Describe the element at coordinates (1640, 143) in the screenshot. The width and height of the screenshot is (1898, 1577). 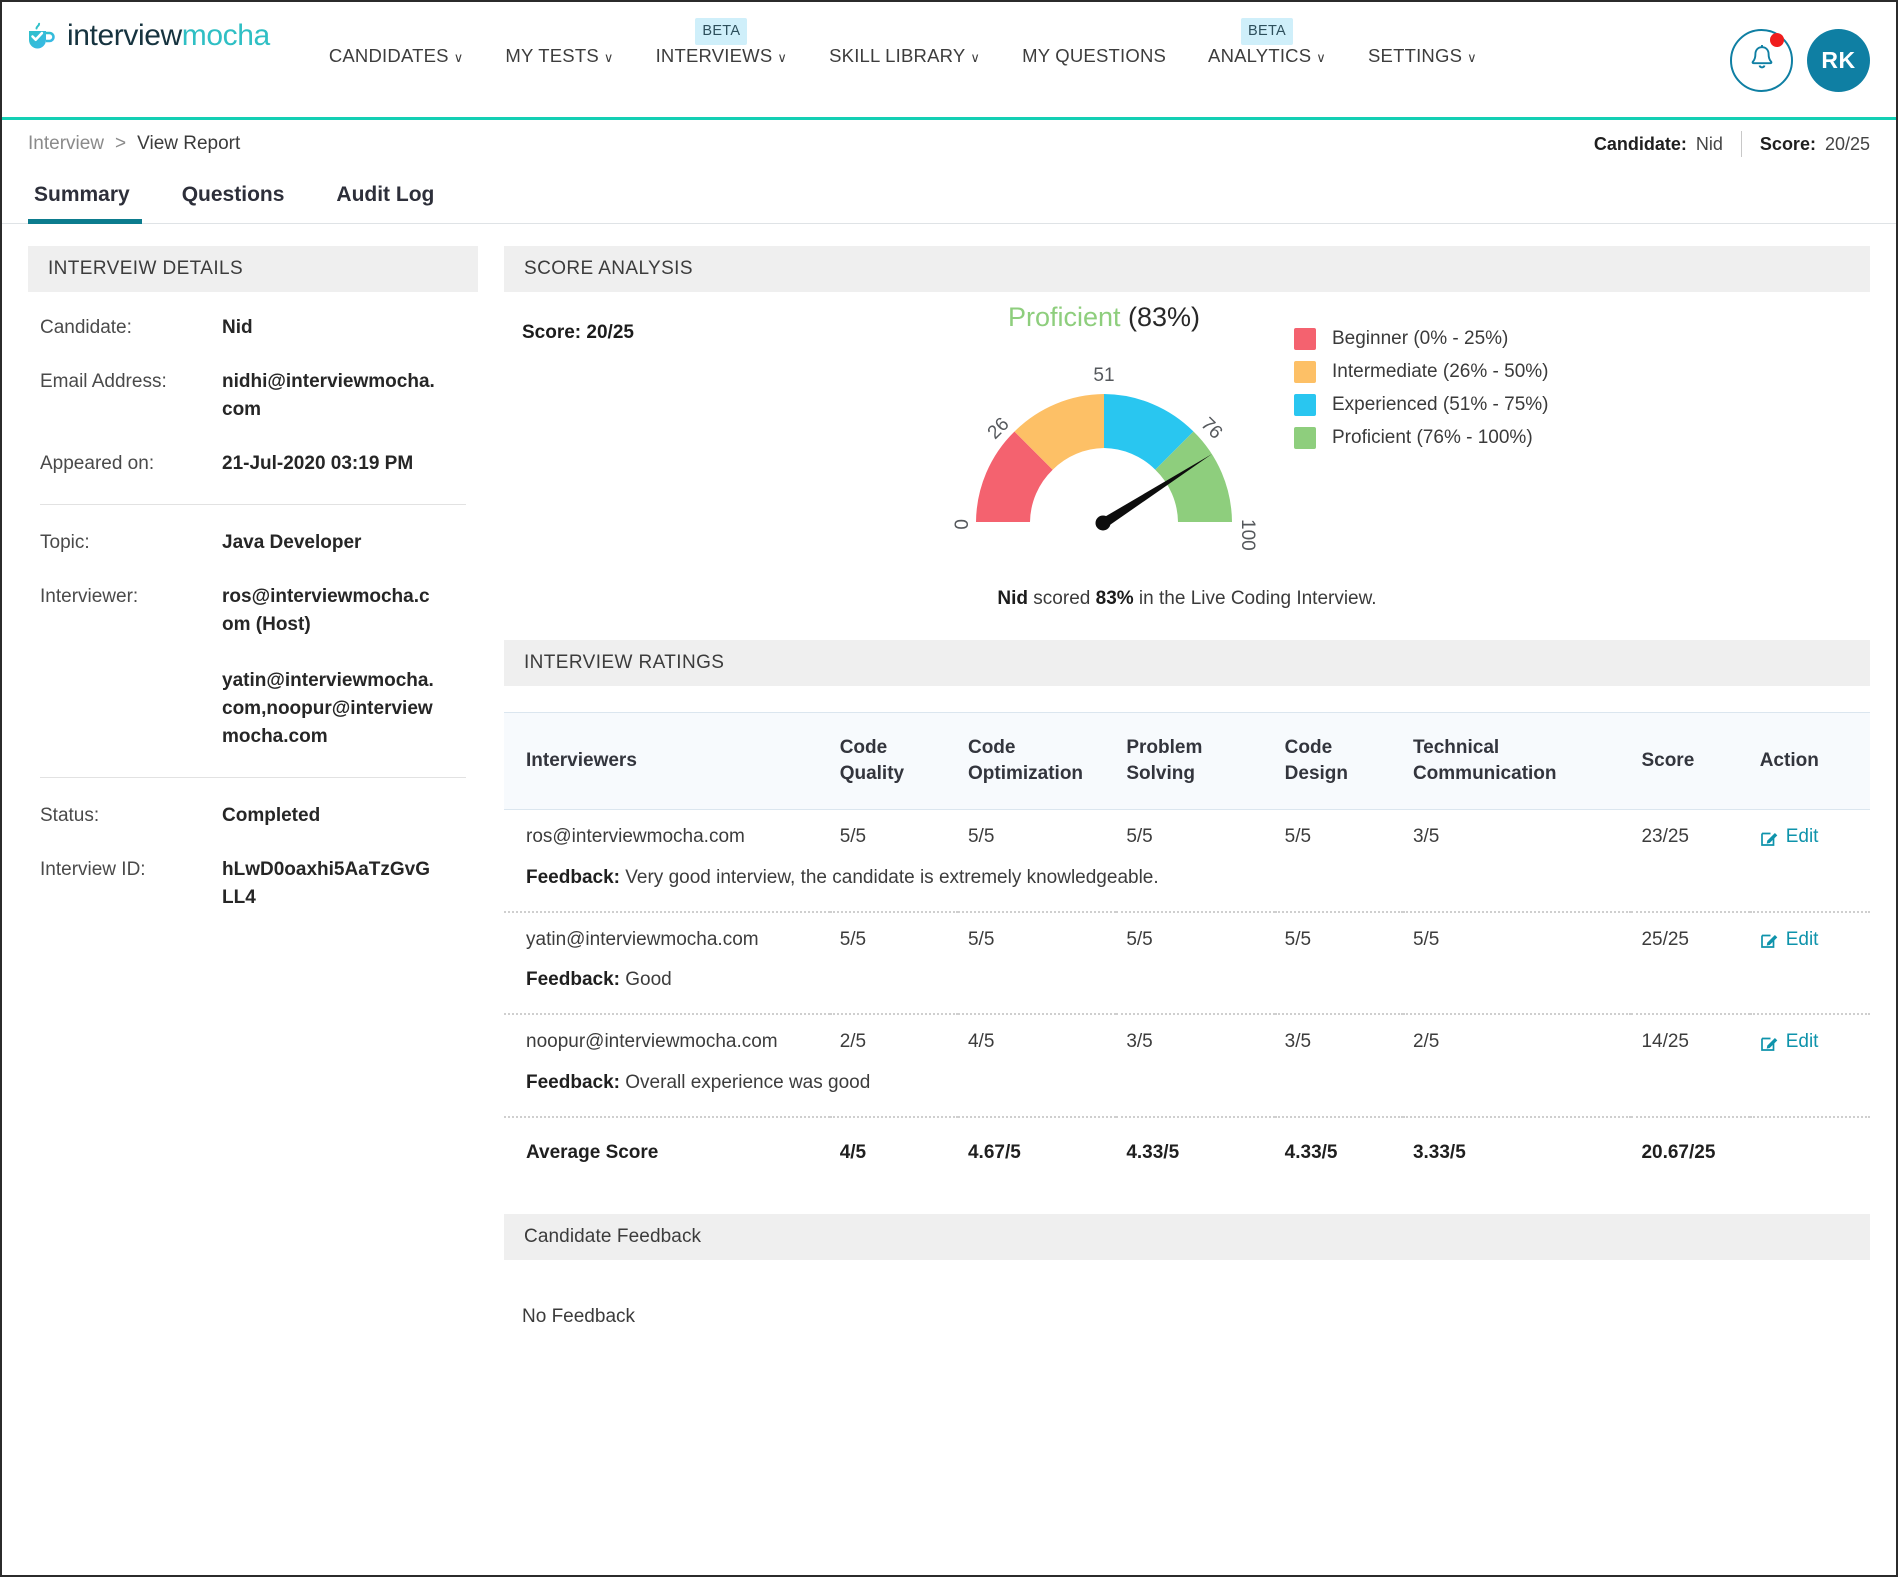
I see `candidate-label: Candidate:` at that location.